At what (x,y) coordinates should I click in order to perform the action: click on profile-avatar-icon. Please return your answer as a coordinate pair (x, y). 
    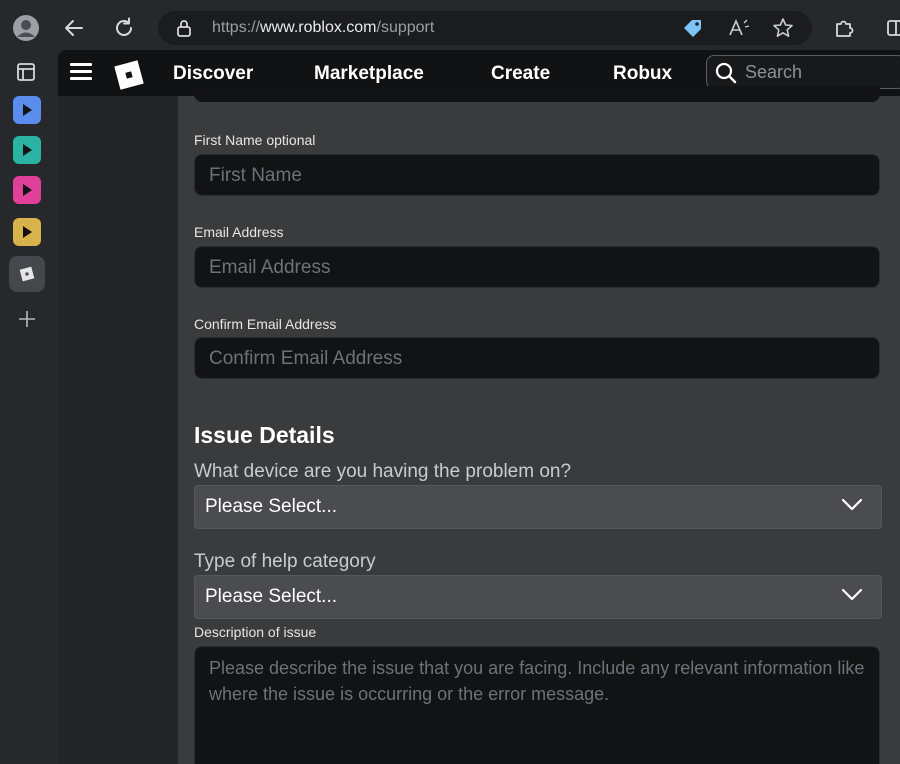
    Looking at the image, I should click on (26, 28).